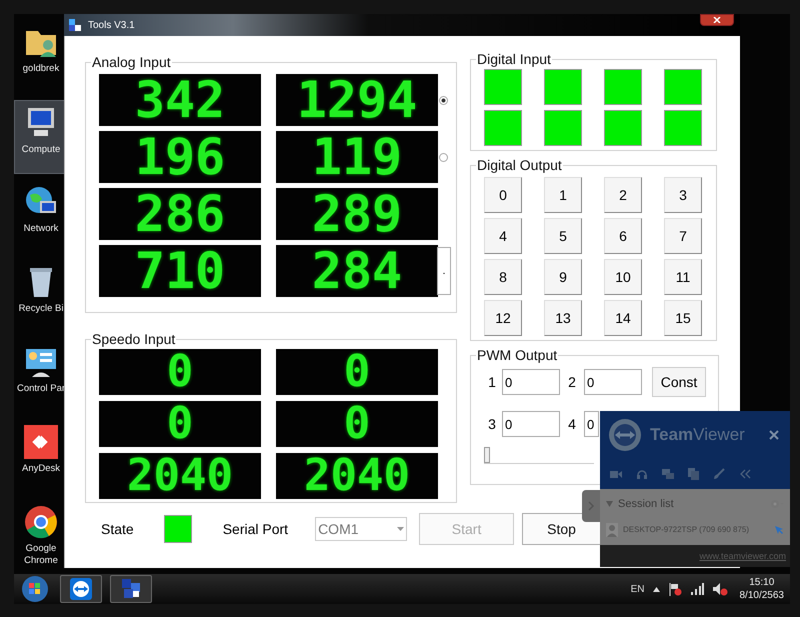 The image size is (800, 617). What do you see at coordinates (683, 318) in the screenshot?
I see `output-button: 15` at bounding box center [683, 318].